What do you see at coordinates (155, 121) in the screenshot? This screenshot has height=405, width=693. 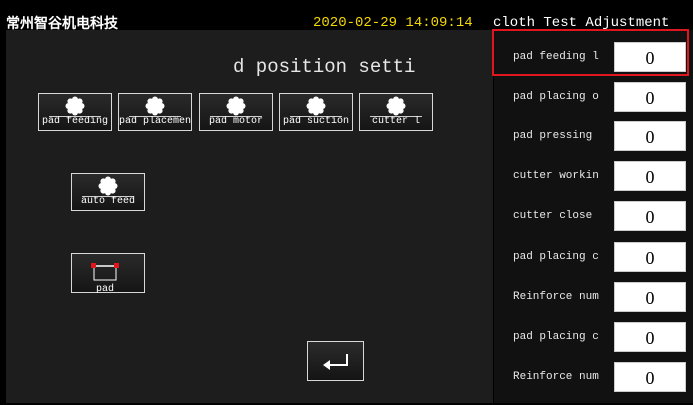 I see `button-label: pad placement` at bounding box center [155, 121].